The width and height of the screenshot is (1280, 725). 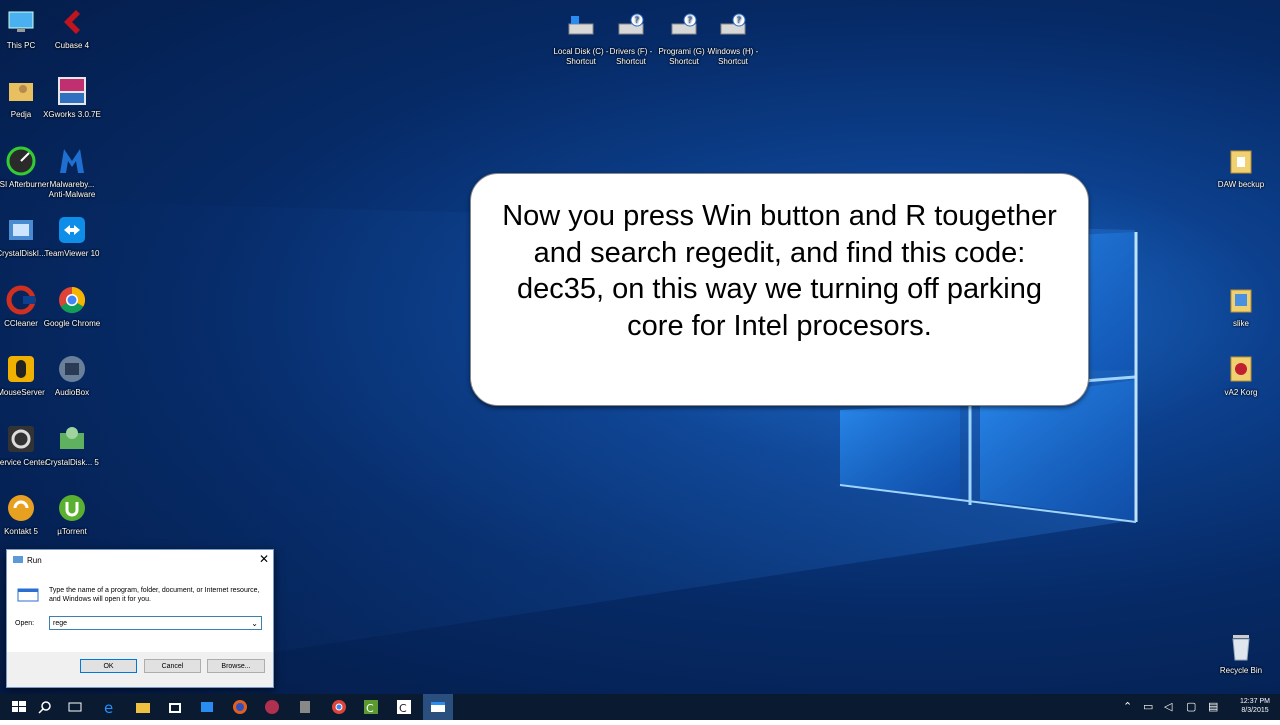 What do you see at coordinates (45, 707) in the screenshot?
I see `search-icon` at bounding box center [45, 707].